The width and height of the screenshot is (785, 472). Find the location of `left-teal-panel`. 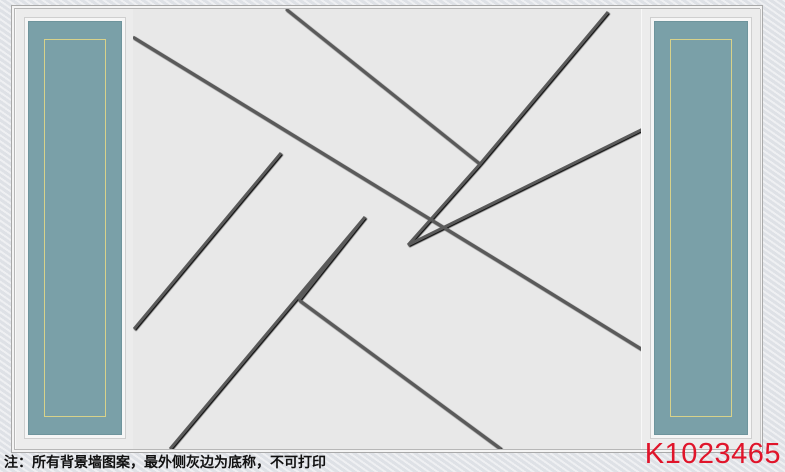

left-teal-panel is located at coordinates (75, 228).